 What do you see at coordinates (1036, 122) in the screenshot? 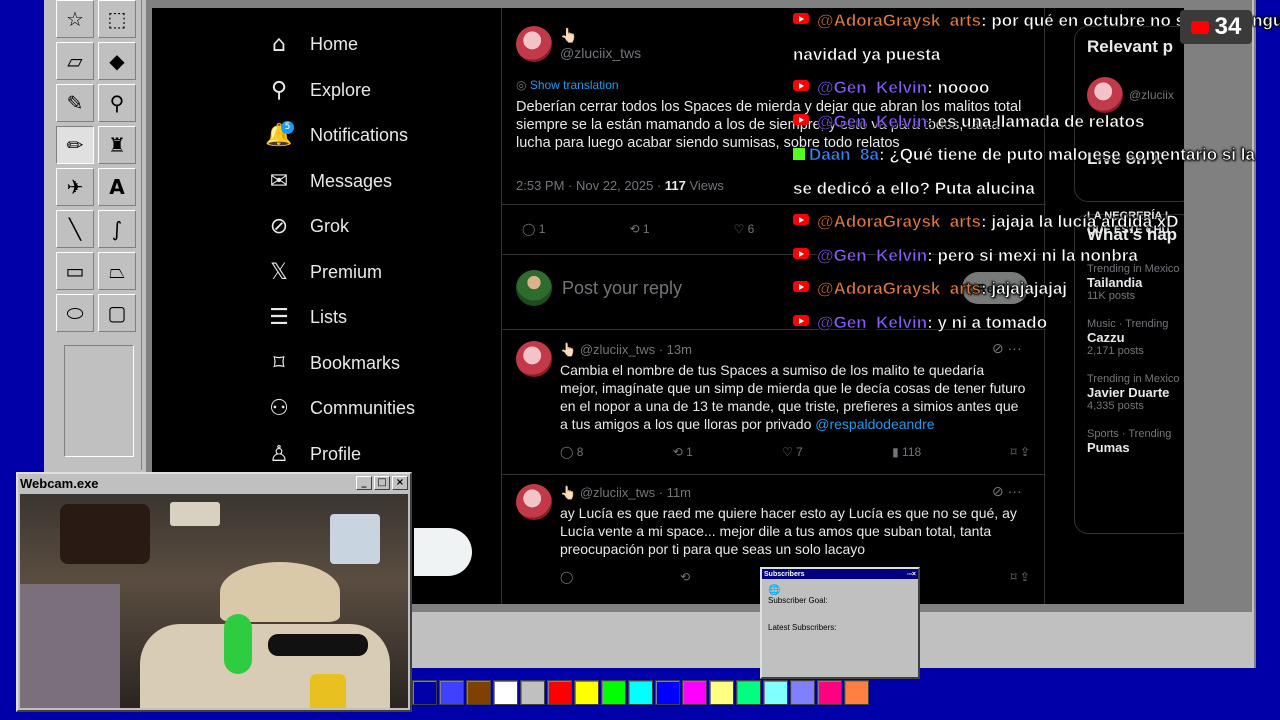
I see `chat-message: @Gen_Kelvin: es una llamada de relatos` at bounding box center [1036, 122].